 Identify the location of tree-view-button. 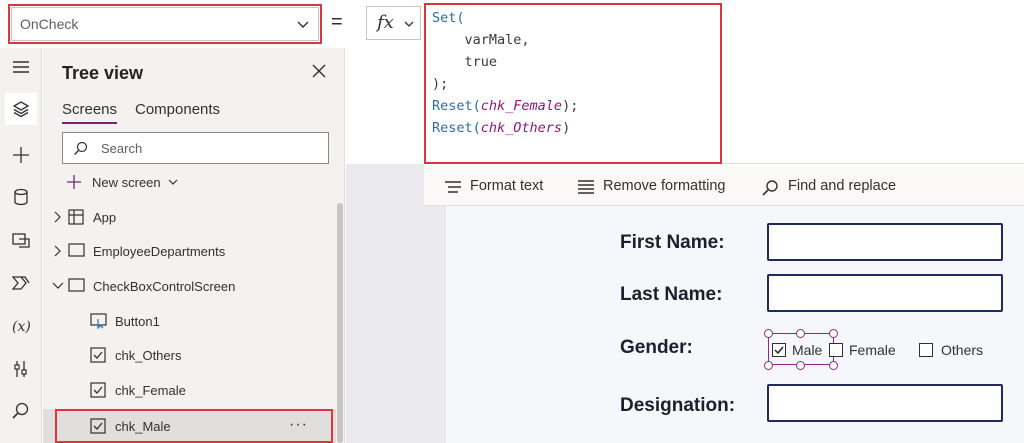
(21, 109).